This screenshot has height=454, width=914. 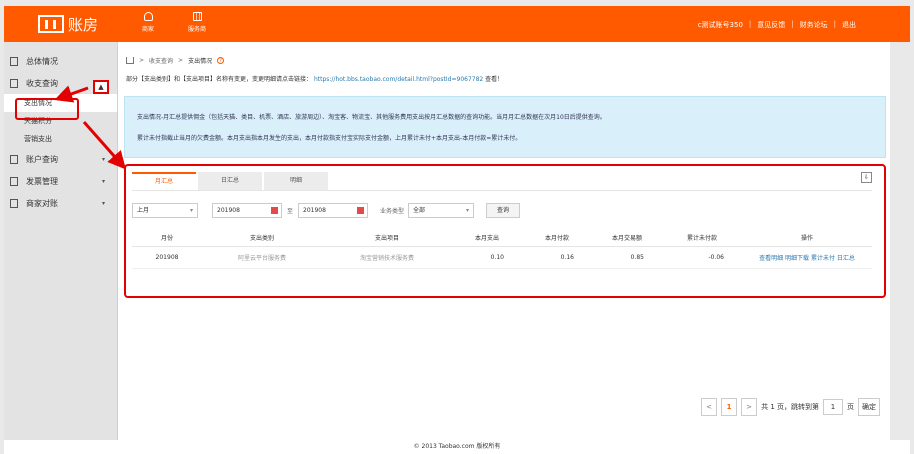 I want to click on account-icon, so click(x=14, y=159).